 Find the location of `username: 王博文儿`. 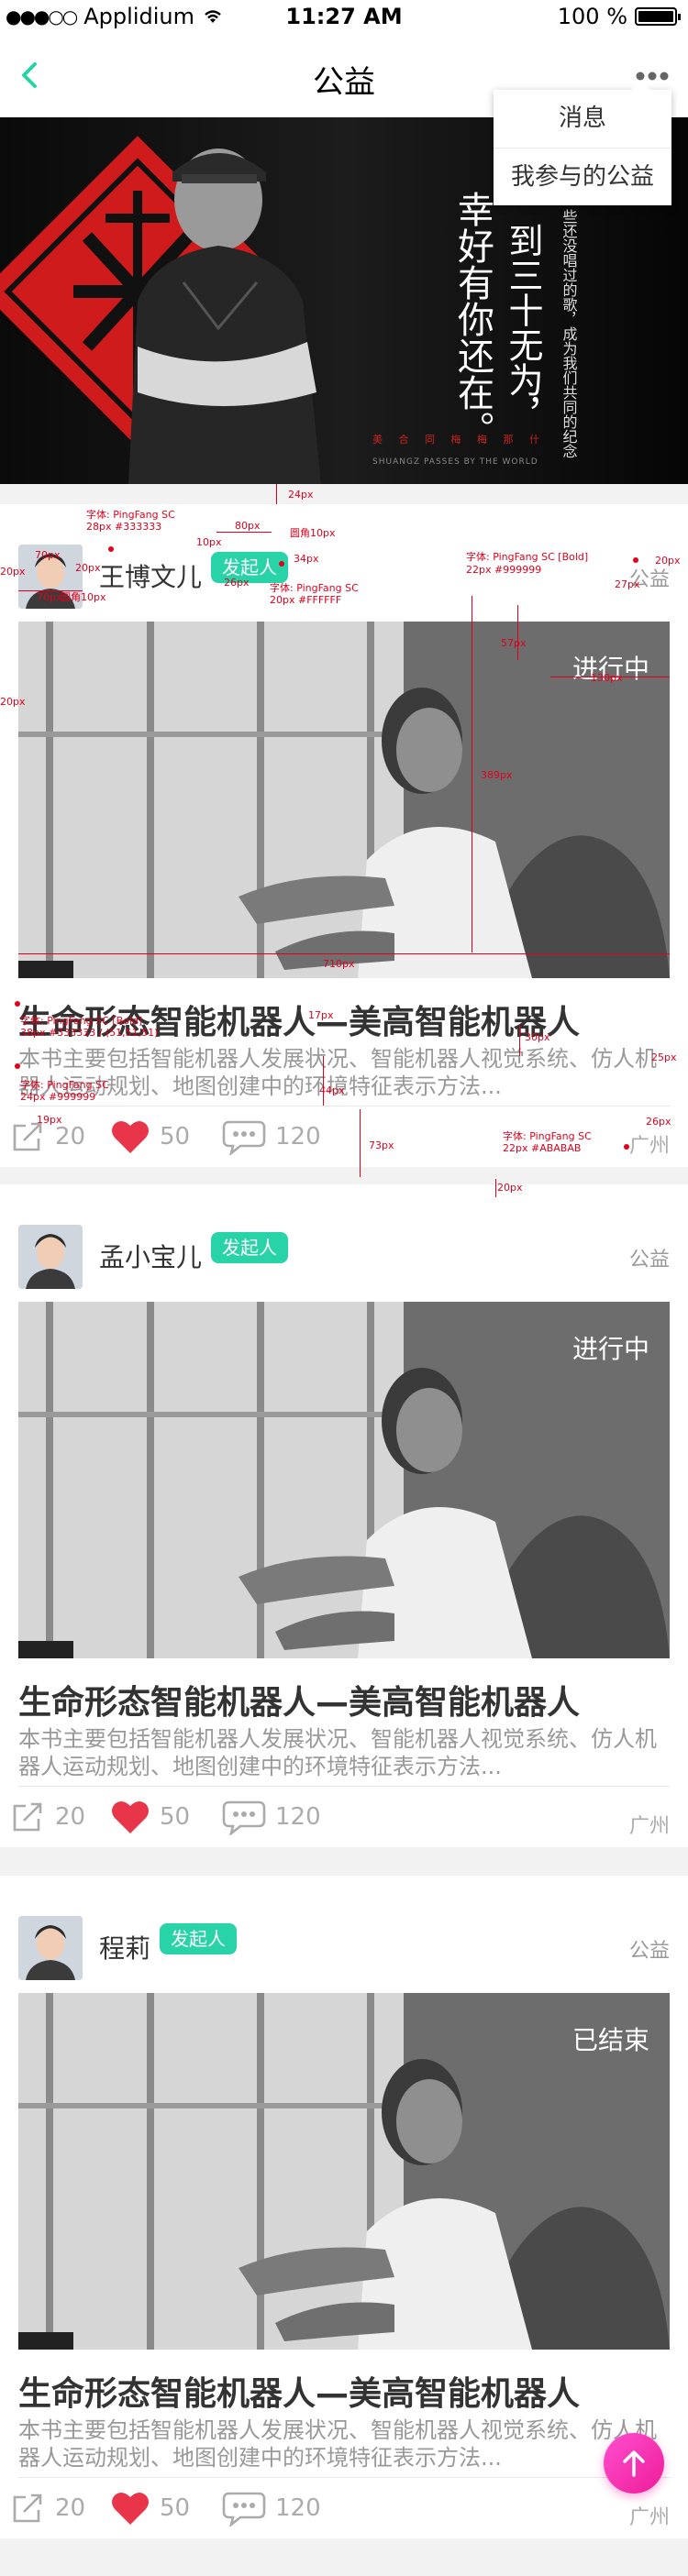

username: 王博文儿 is located at coordinates (150, 575).